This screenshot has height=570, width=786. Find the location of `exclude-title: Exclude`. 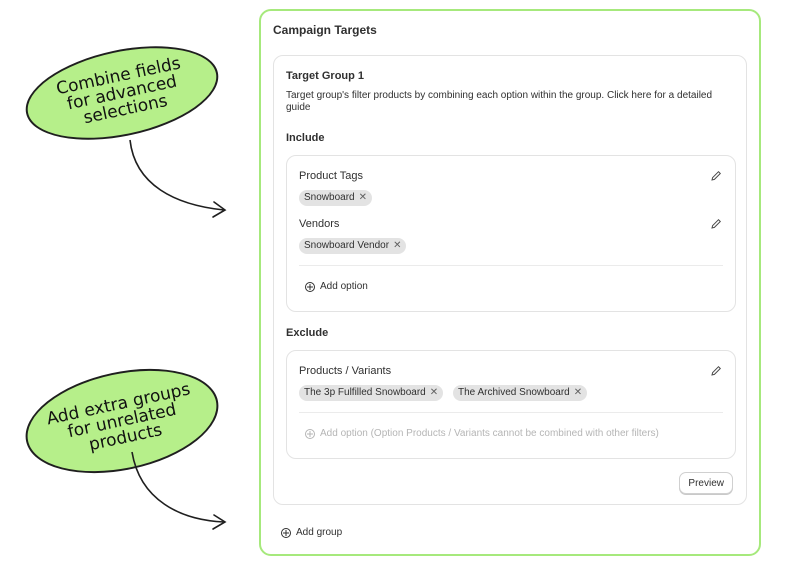

exclude-title: Exclude is located at coordinates (307, 333).